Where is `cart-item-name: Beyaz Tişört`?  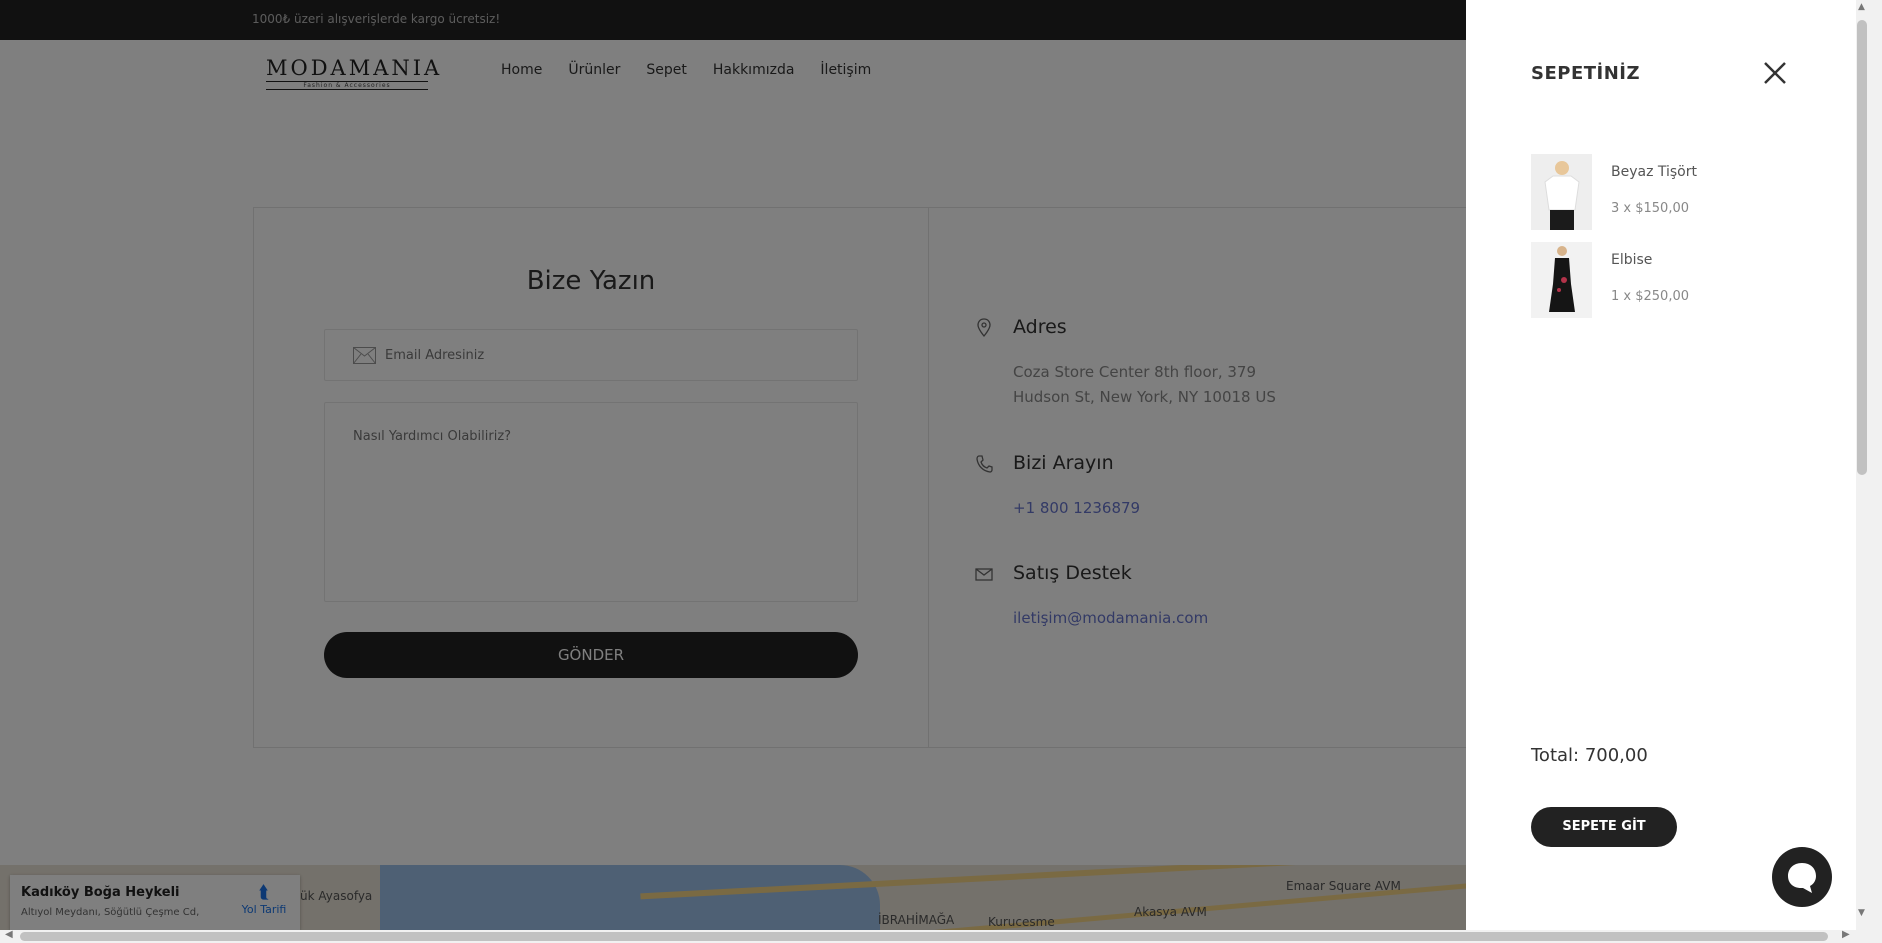
cart-item-name: Beyaz Tişört is located at coordinates (1654, 172).